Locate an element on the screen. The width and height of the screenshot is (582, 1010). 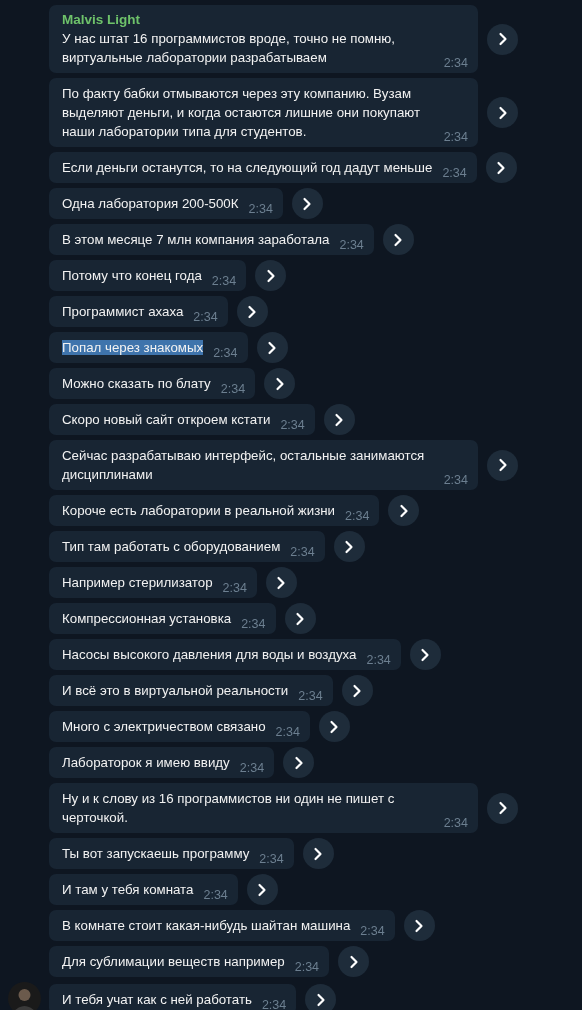
message-text: По факту бабки отмываются через эту компанию. Вузам выделяют деньги, и когда остаются лишние они покупают наши лаборатории типа для студентов. is located at coordinates (242, 113).